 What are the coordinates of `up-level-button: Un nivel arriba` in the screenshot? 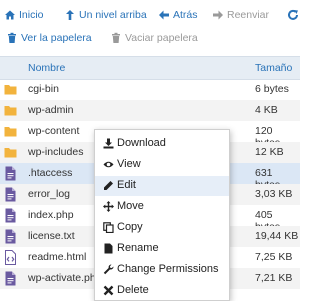 It's located at (105, 15).